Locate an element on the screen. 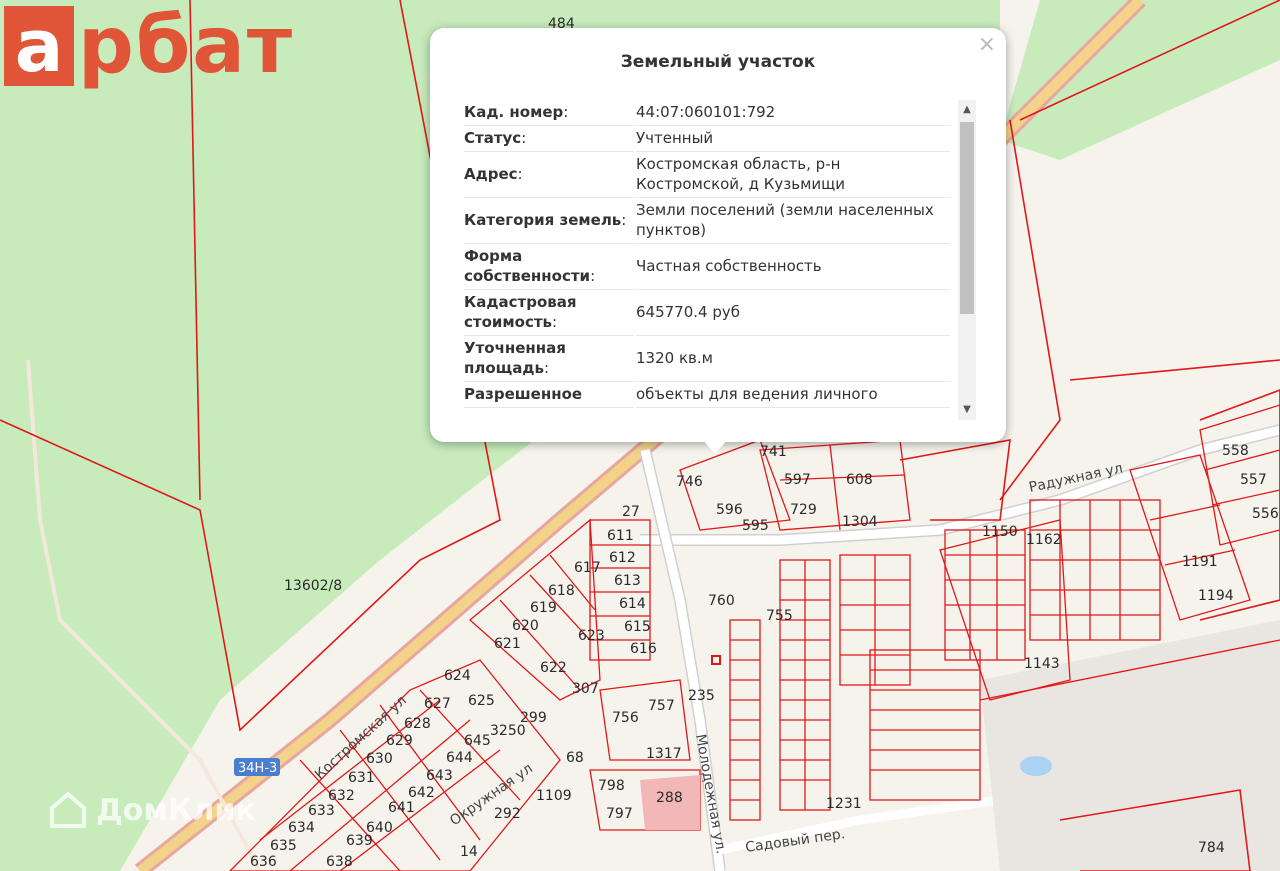  parcel-label: 741 is located at coordinates (773, 452).